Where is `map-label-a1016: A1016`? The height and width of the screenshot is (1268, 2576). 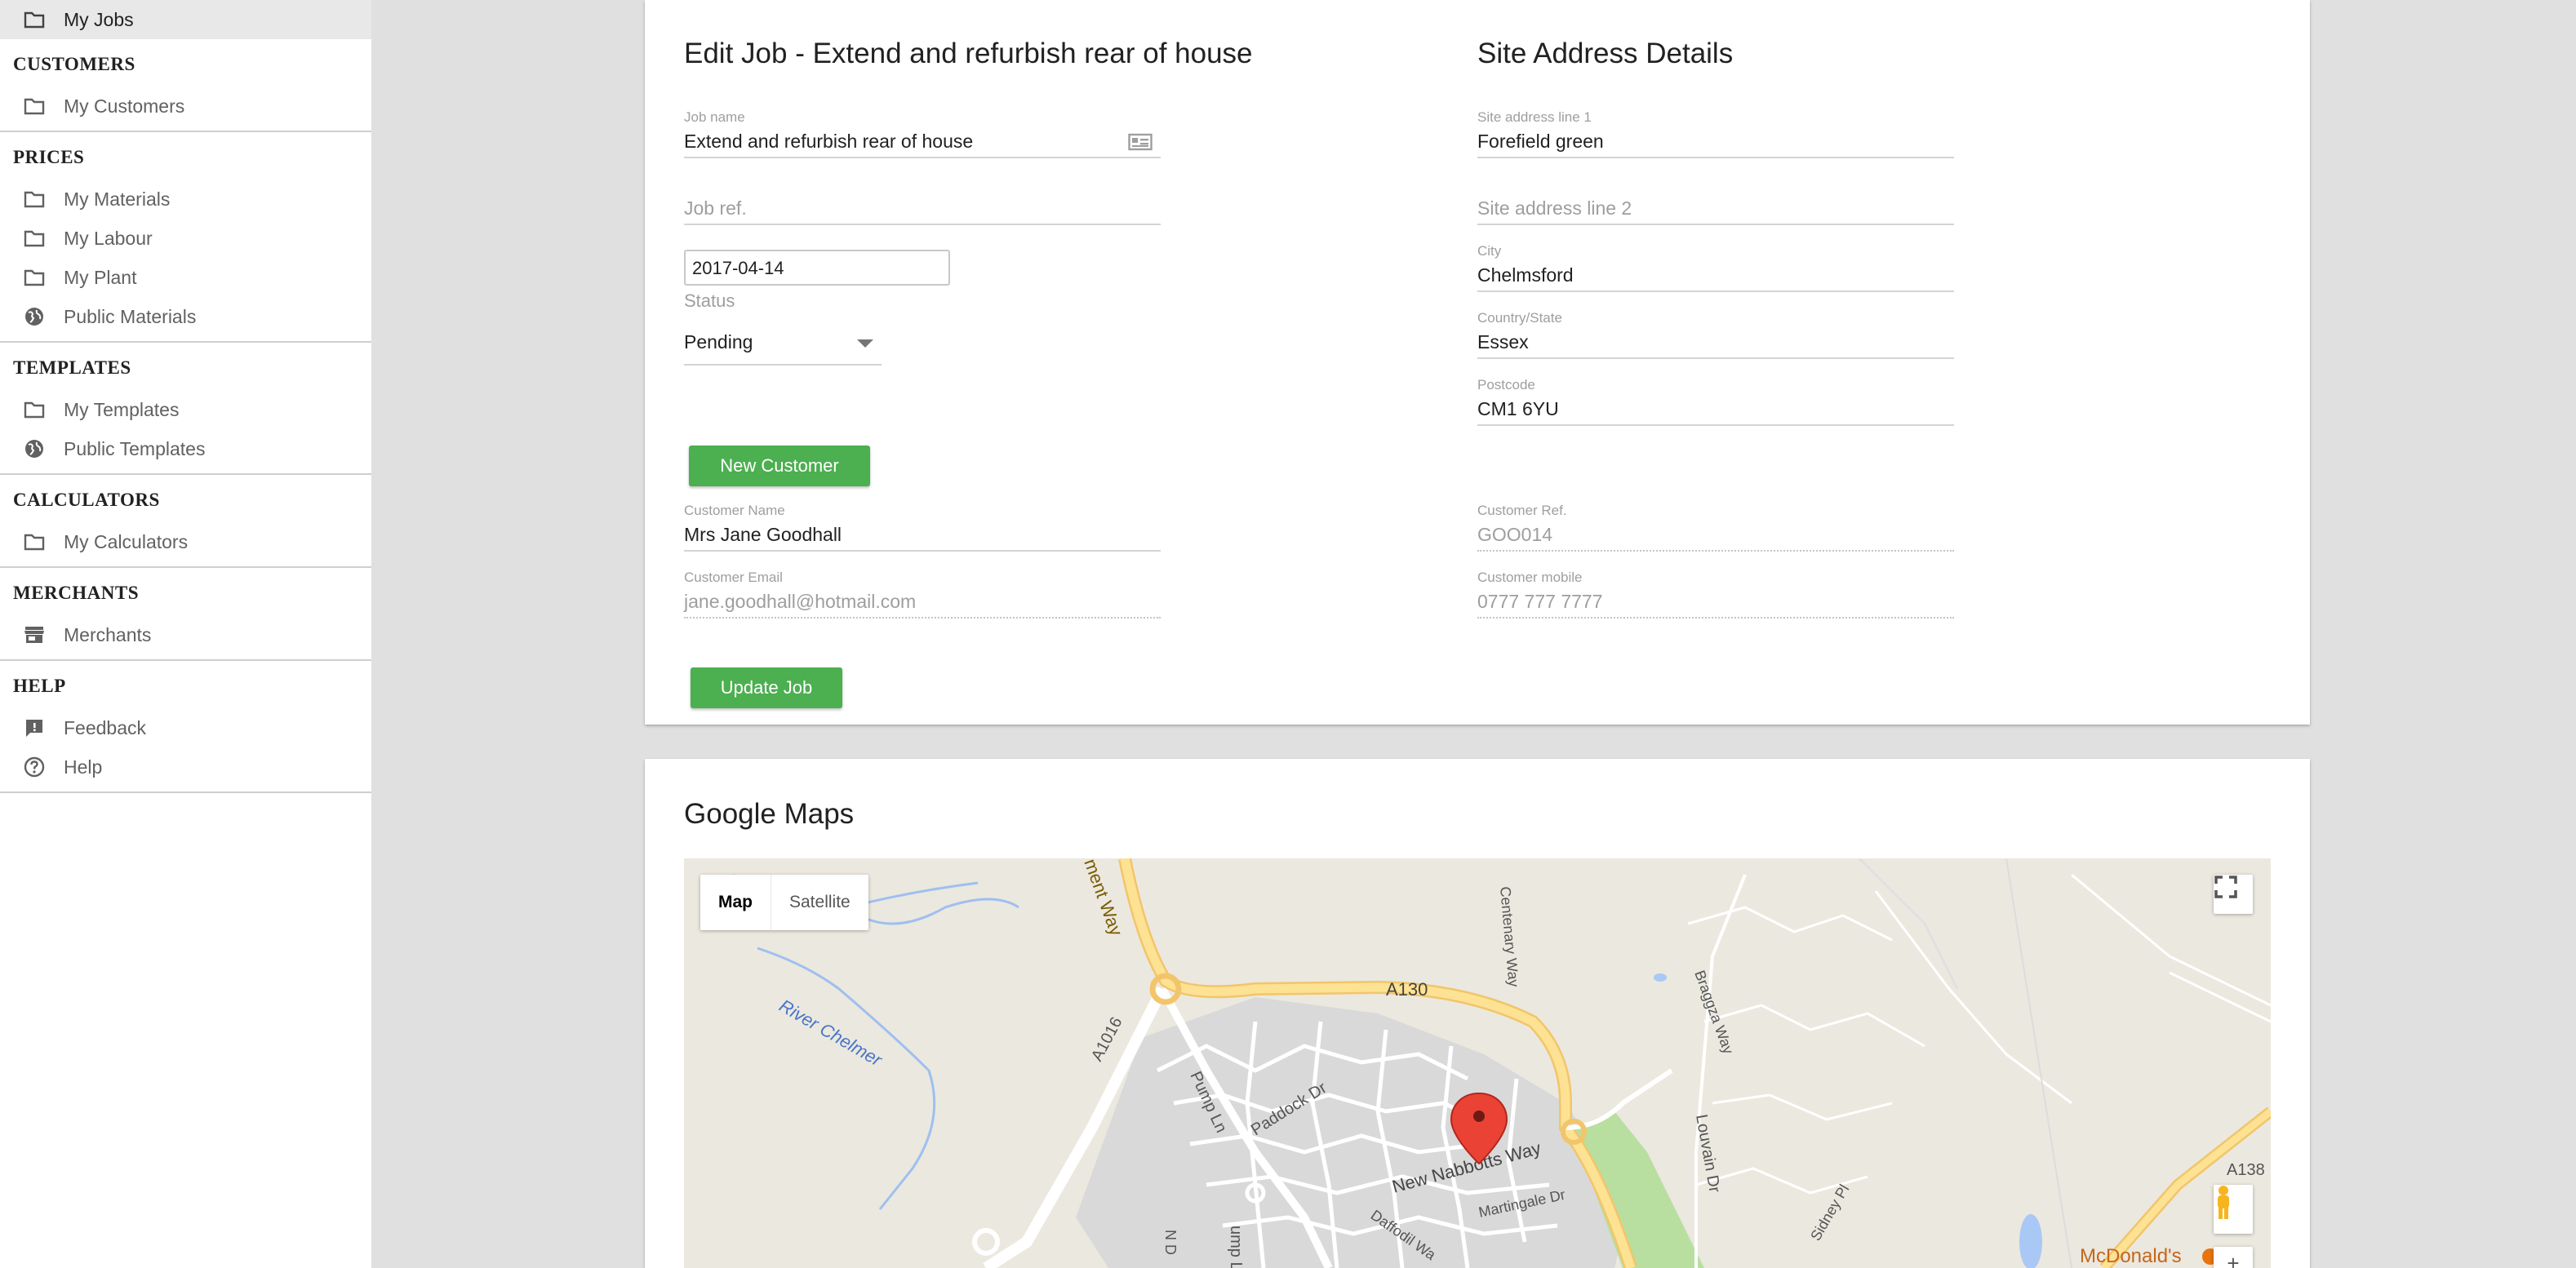
map-label-a1016: A1016 is located at coordinates (1107, 1039).